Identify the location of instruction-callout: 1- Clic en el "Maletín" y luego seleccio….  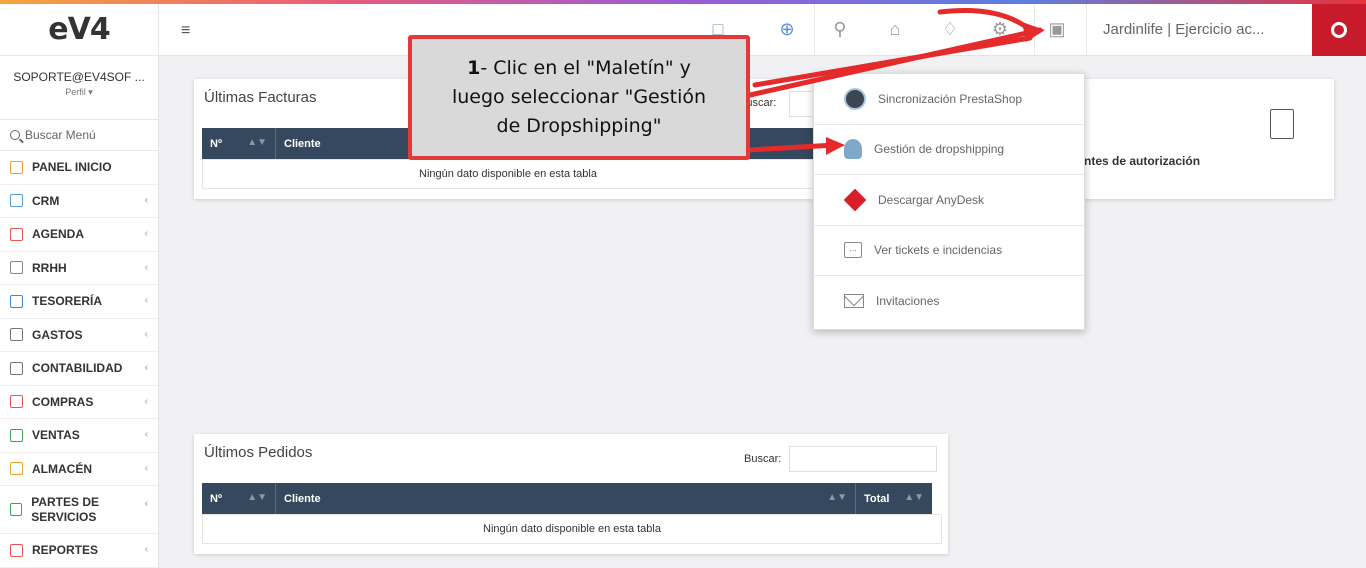
(579, 97).